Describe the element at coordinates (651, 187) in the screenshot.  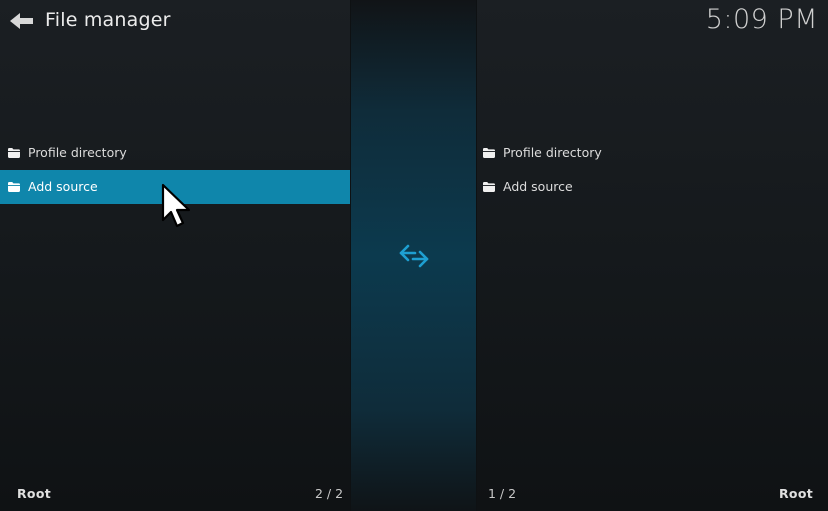
I see `right-list-item-add-source: Add source` at that location.